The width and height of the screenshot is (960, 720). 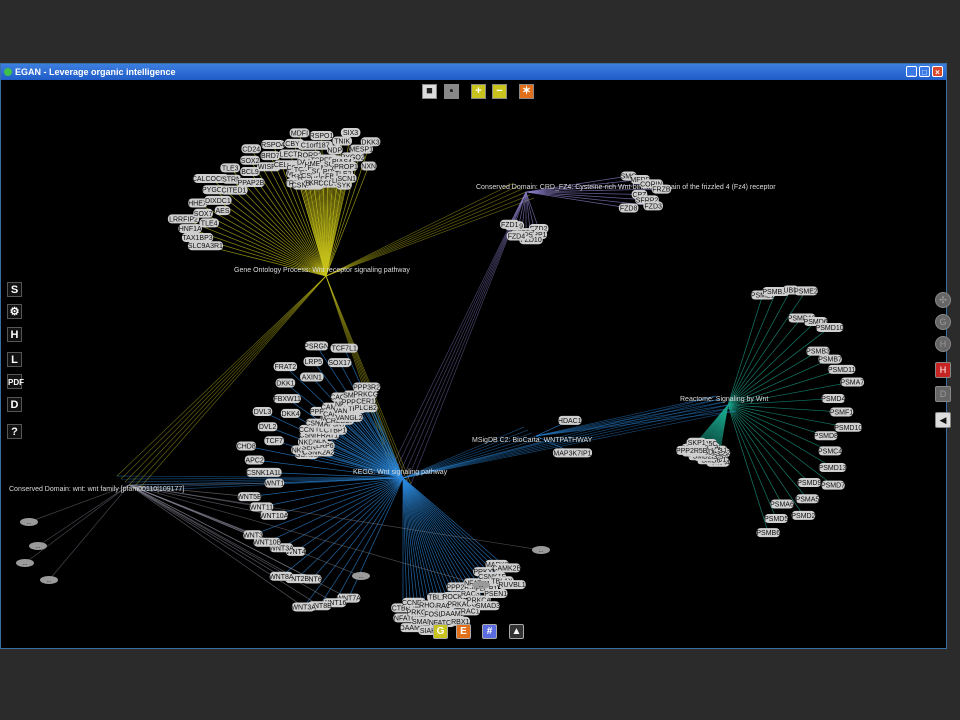 What do you see at coordinates (274, 515) in the screenshot?
I see `gene-node: WNT10A` at bounding box center [274, 515].